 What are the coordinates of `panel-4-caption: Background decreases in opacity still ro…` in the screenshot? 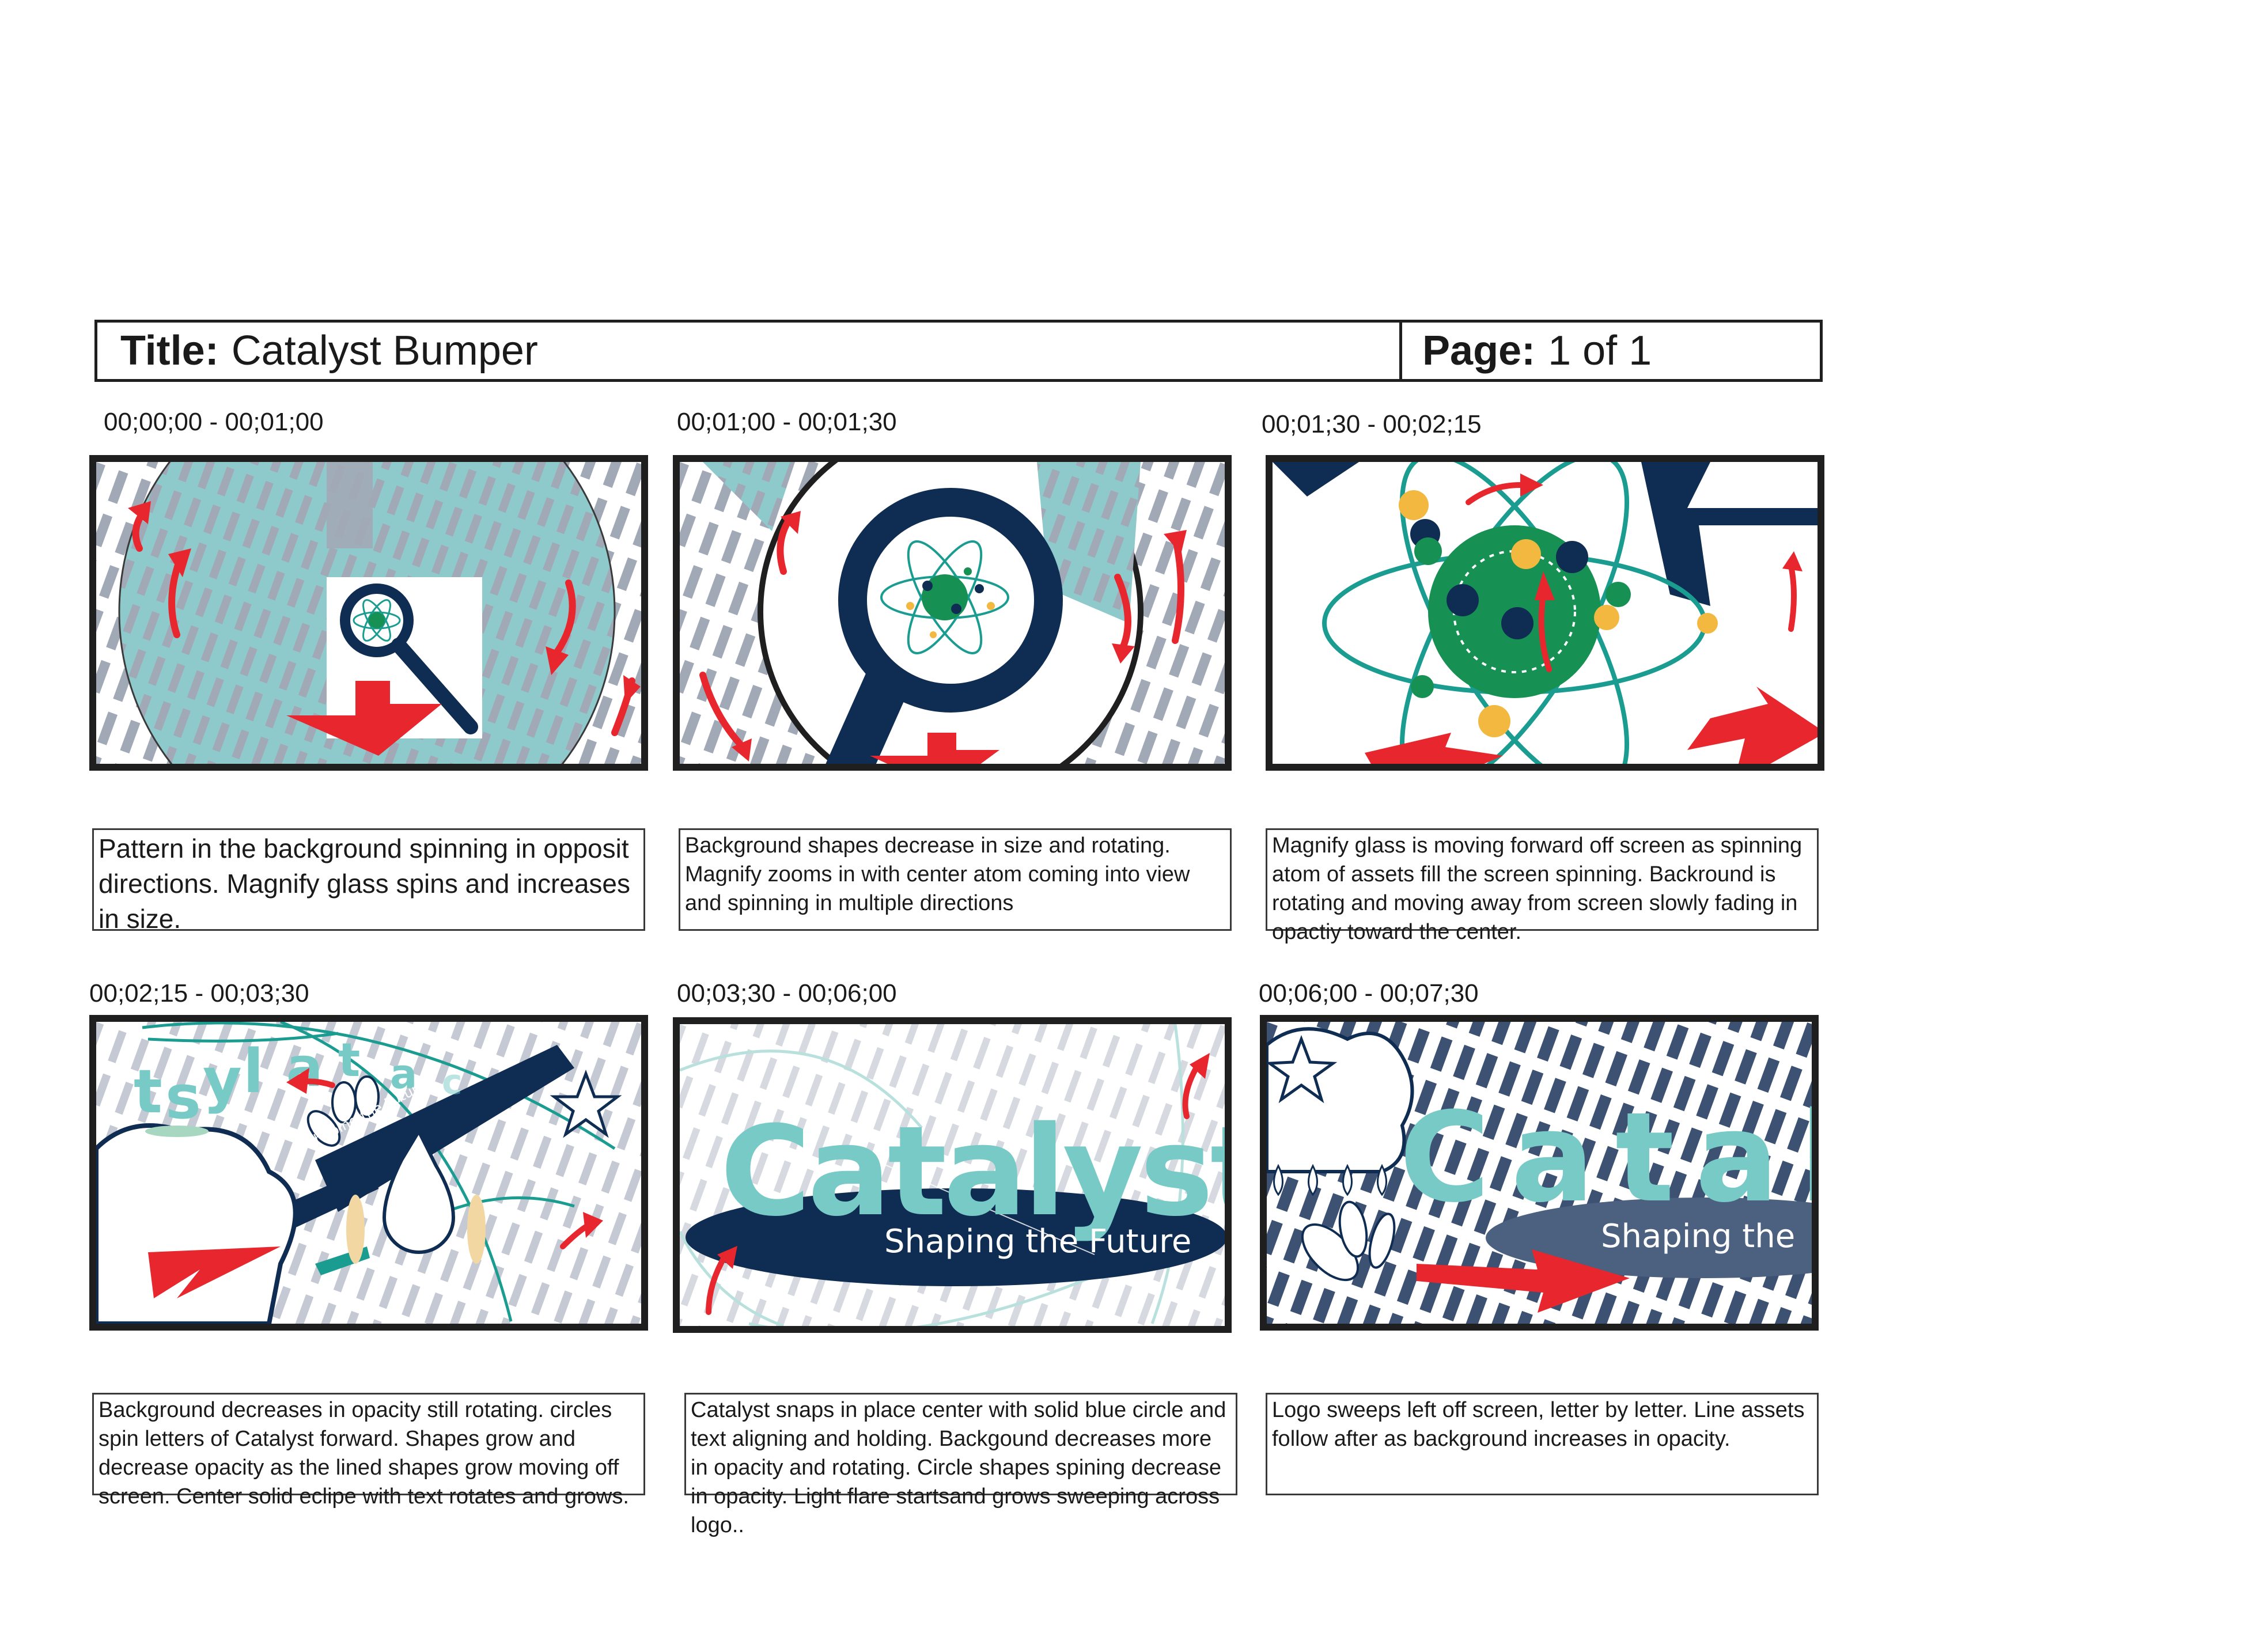 It's located at (368, 1451).